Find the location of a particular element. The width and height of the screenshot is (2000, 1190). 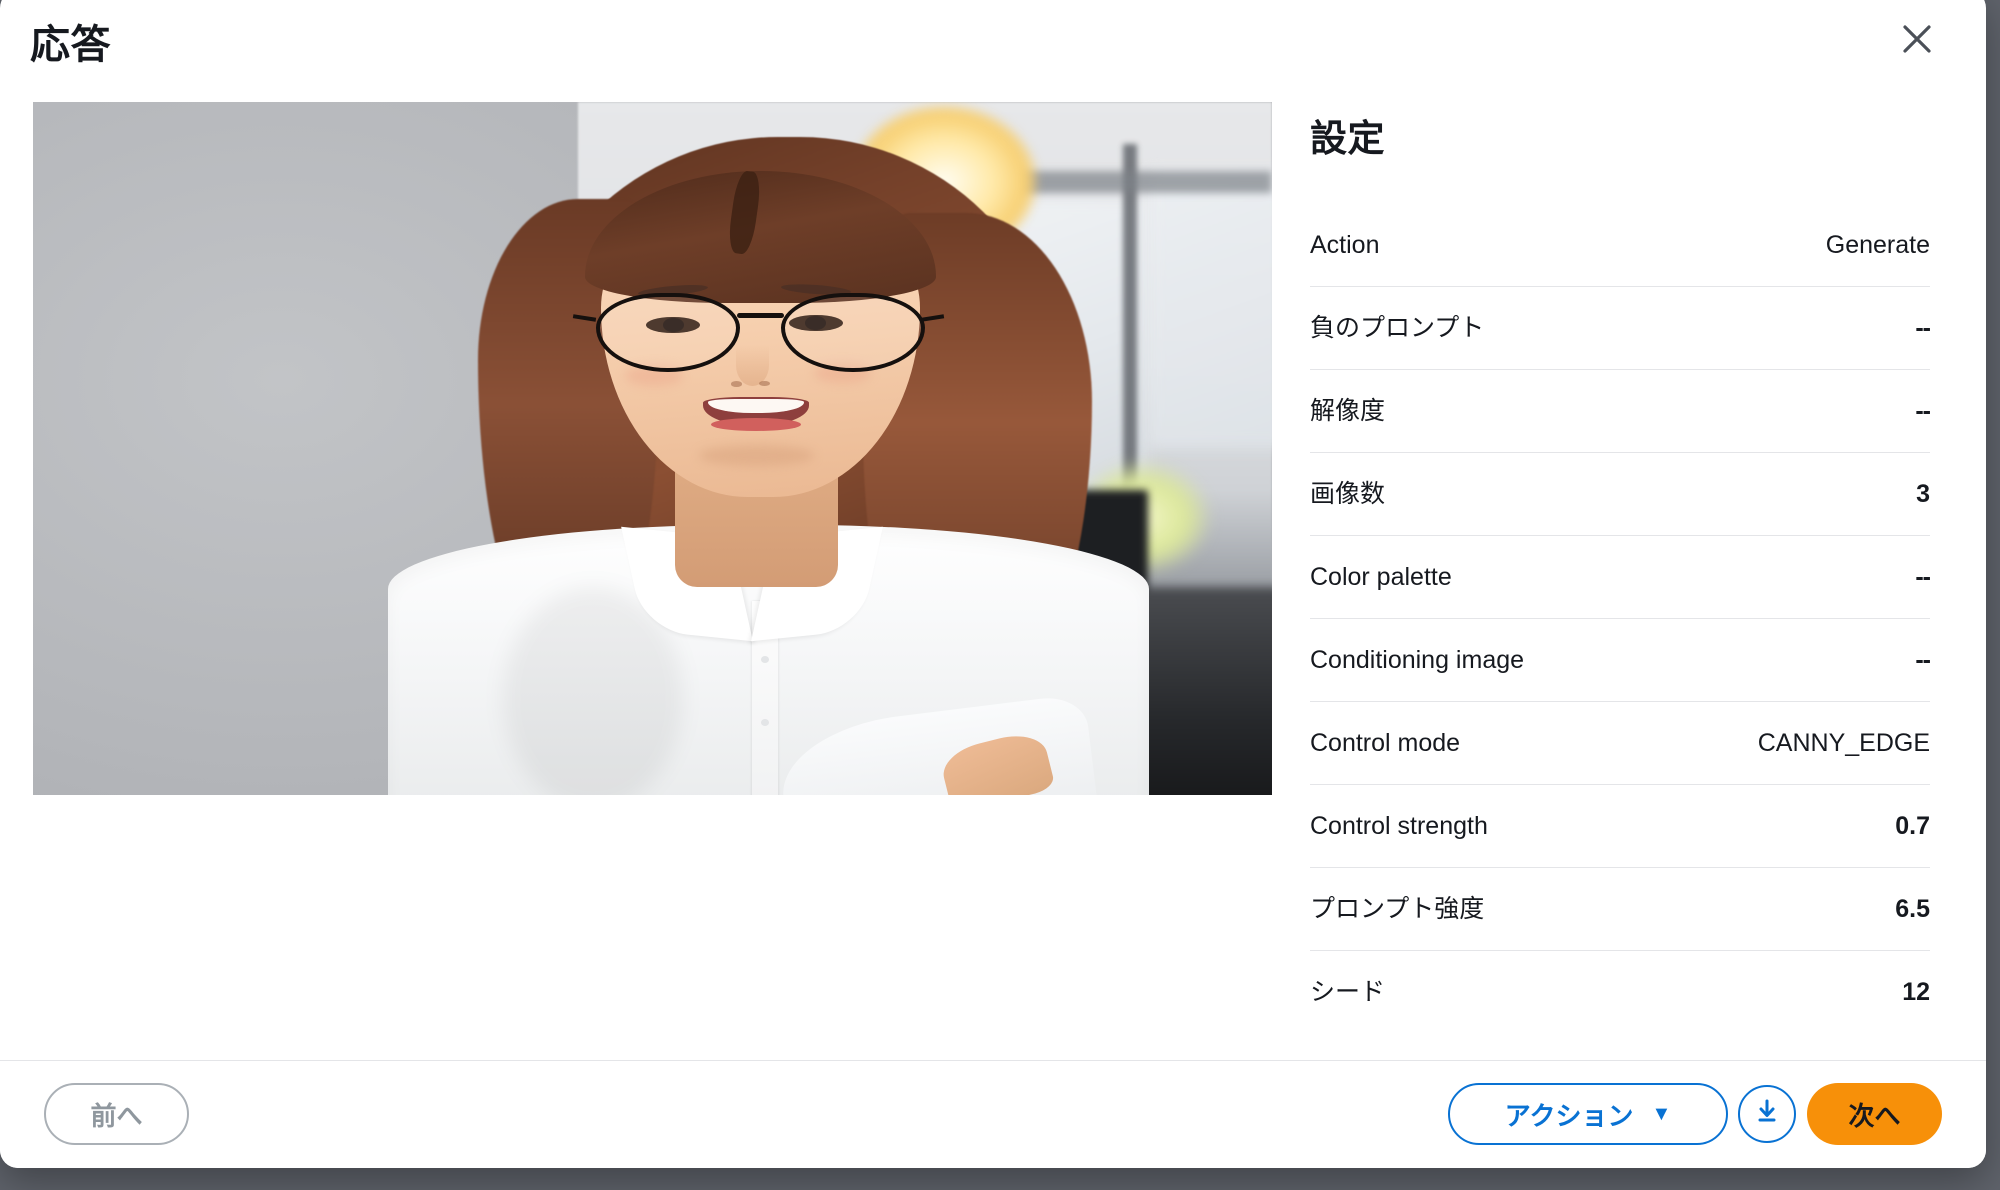

settings-value: 12 is located at coordinates (1916, 992).